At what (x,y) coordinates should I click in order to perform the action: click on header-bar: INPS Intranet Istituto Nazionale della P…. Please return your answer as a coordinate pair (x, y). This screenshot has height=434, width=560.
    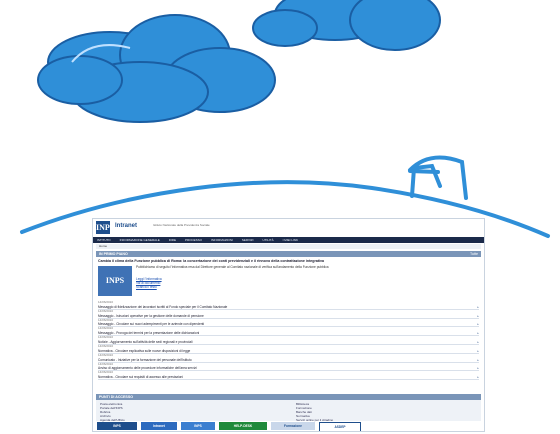
    Looking at the image, I should click on (288, 228).